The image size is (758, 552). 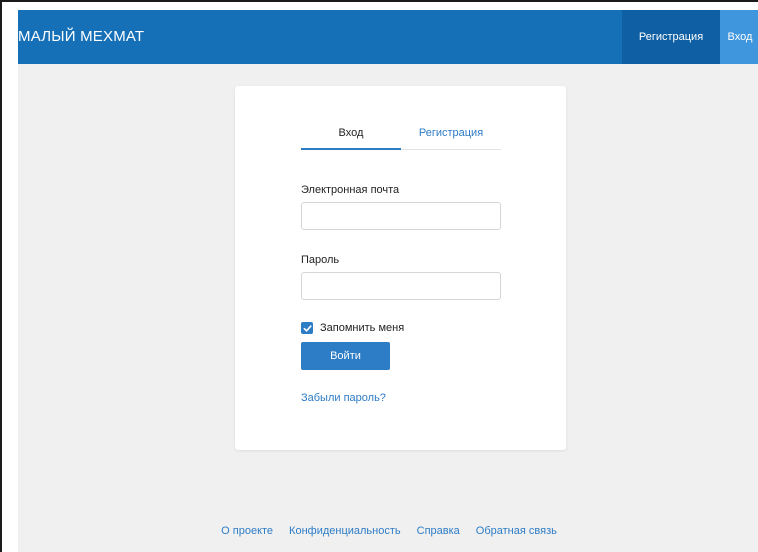 I want to click on login-submit-button: Войти, so click(x=345, y=356).